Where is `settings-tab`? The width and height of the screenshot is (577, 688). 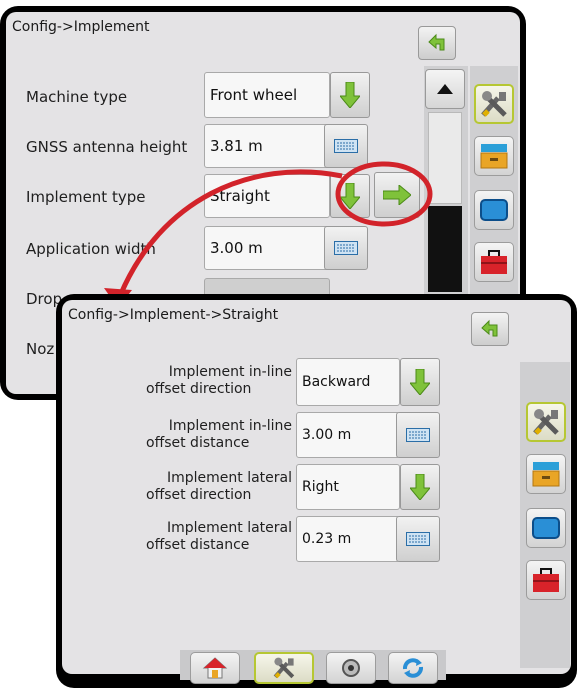
settings-tab is located at coordinates (284, 668).